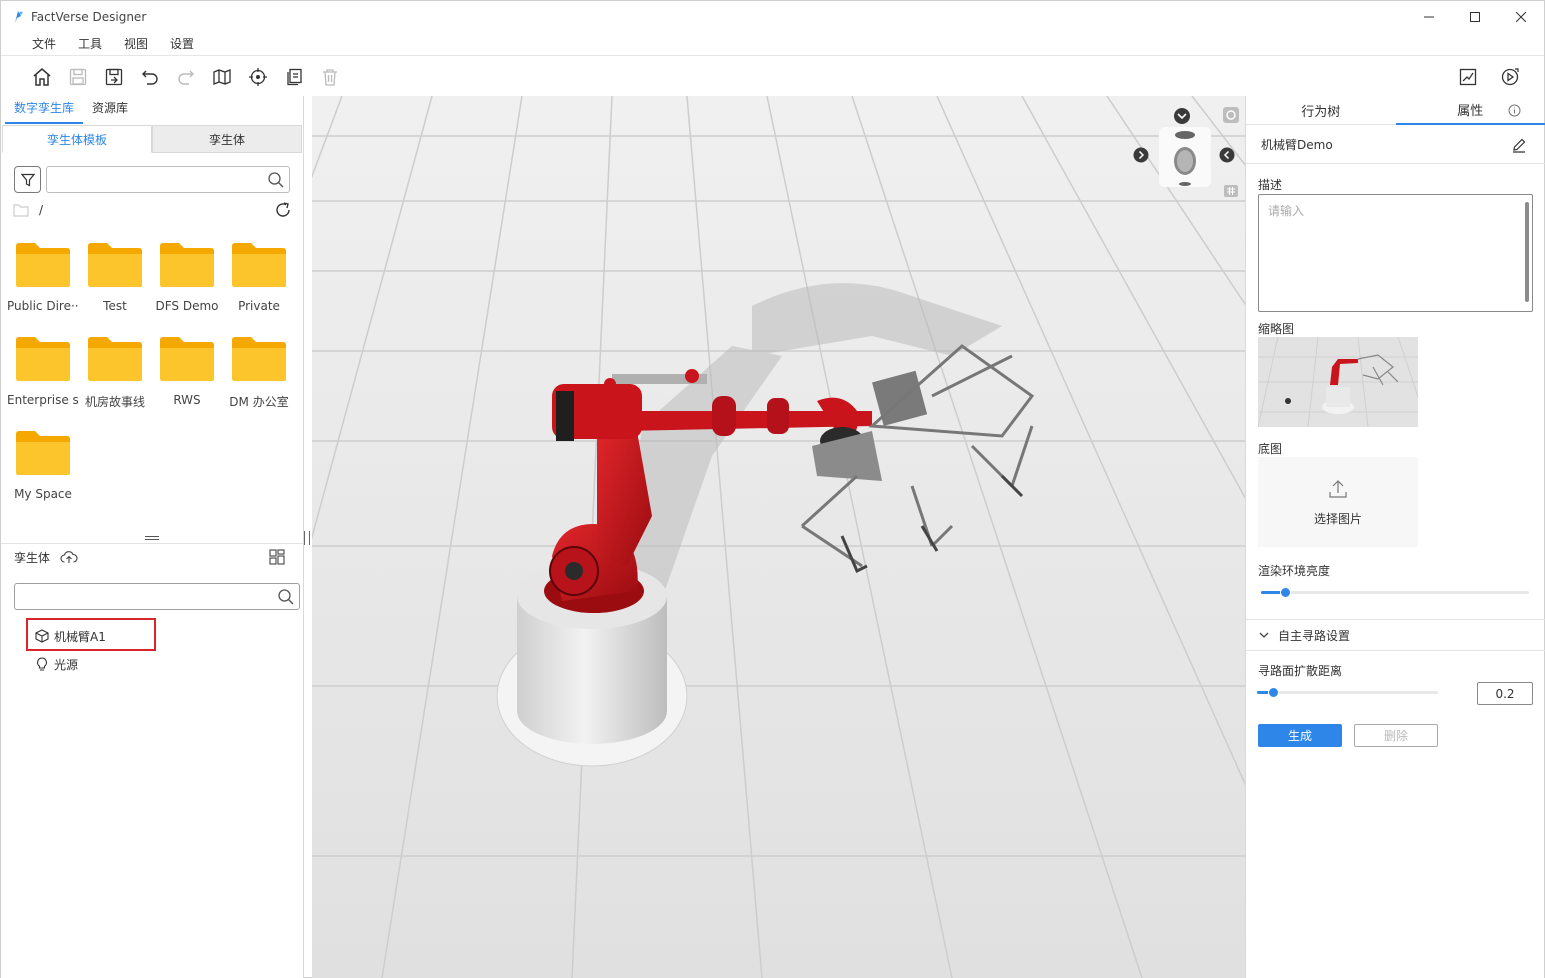 The width and height of the screenshot is (1545, 978). Describe the element at coordinates (1519, 145) in the screenshot. I see `edit-icon` at that location.